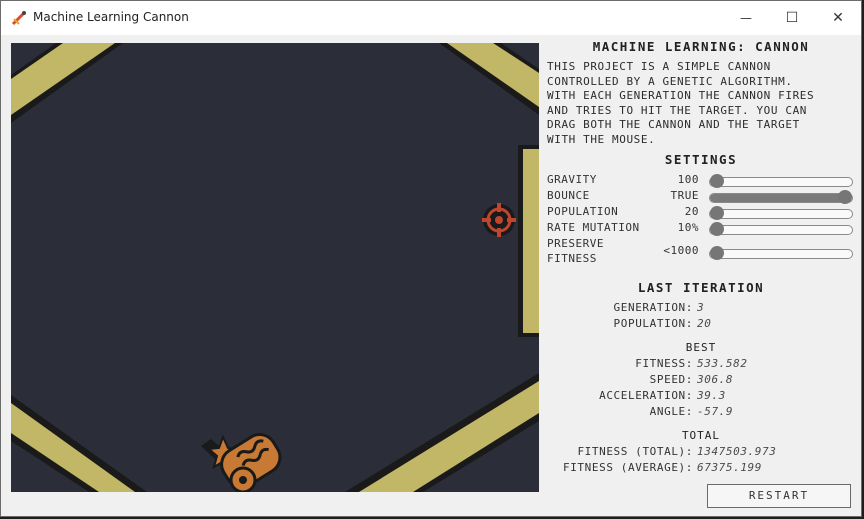  What do you see at coordinates (711, 395) in the screenshot?
I see `stat-value: 39.3` at bounding box center [711, 395].